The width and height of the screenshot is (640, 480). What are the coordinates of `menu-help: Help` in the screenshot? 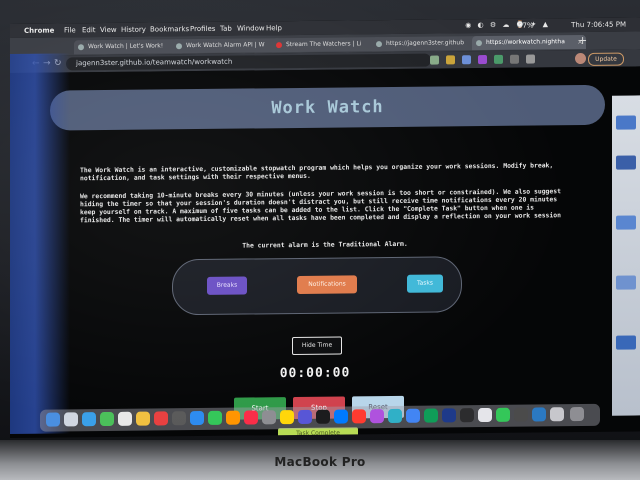 It's located at (274, 28).